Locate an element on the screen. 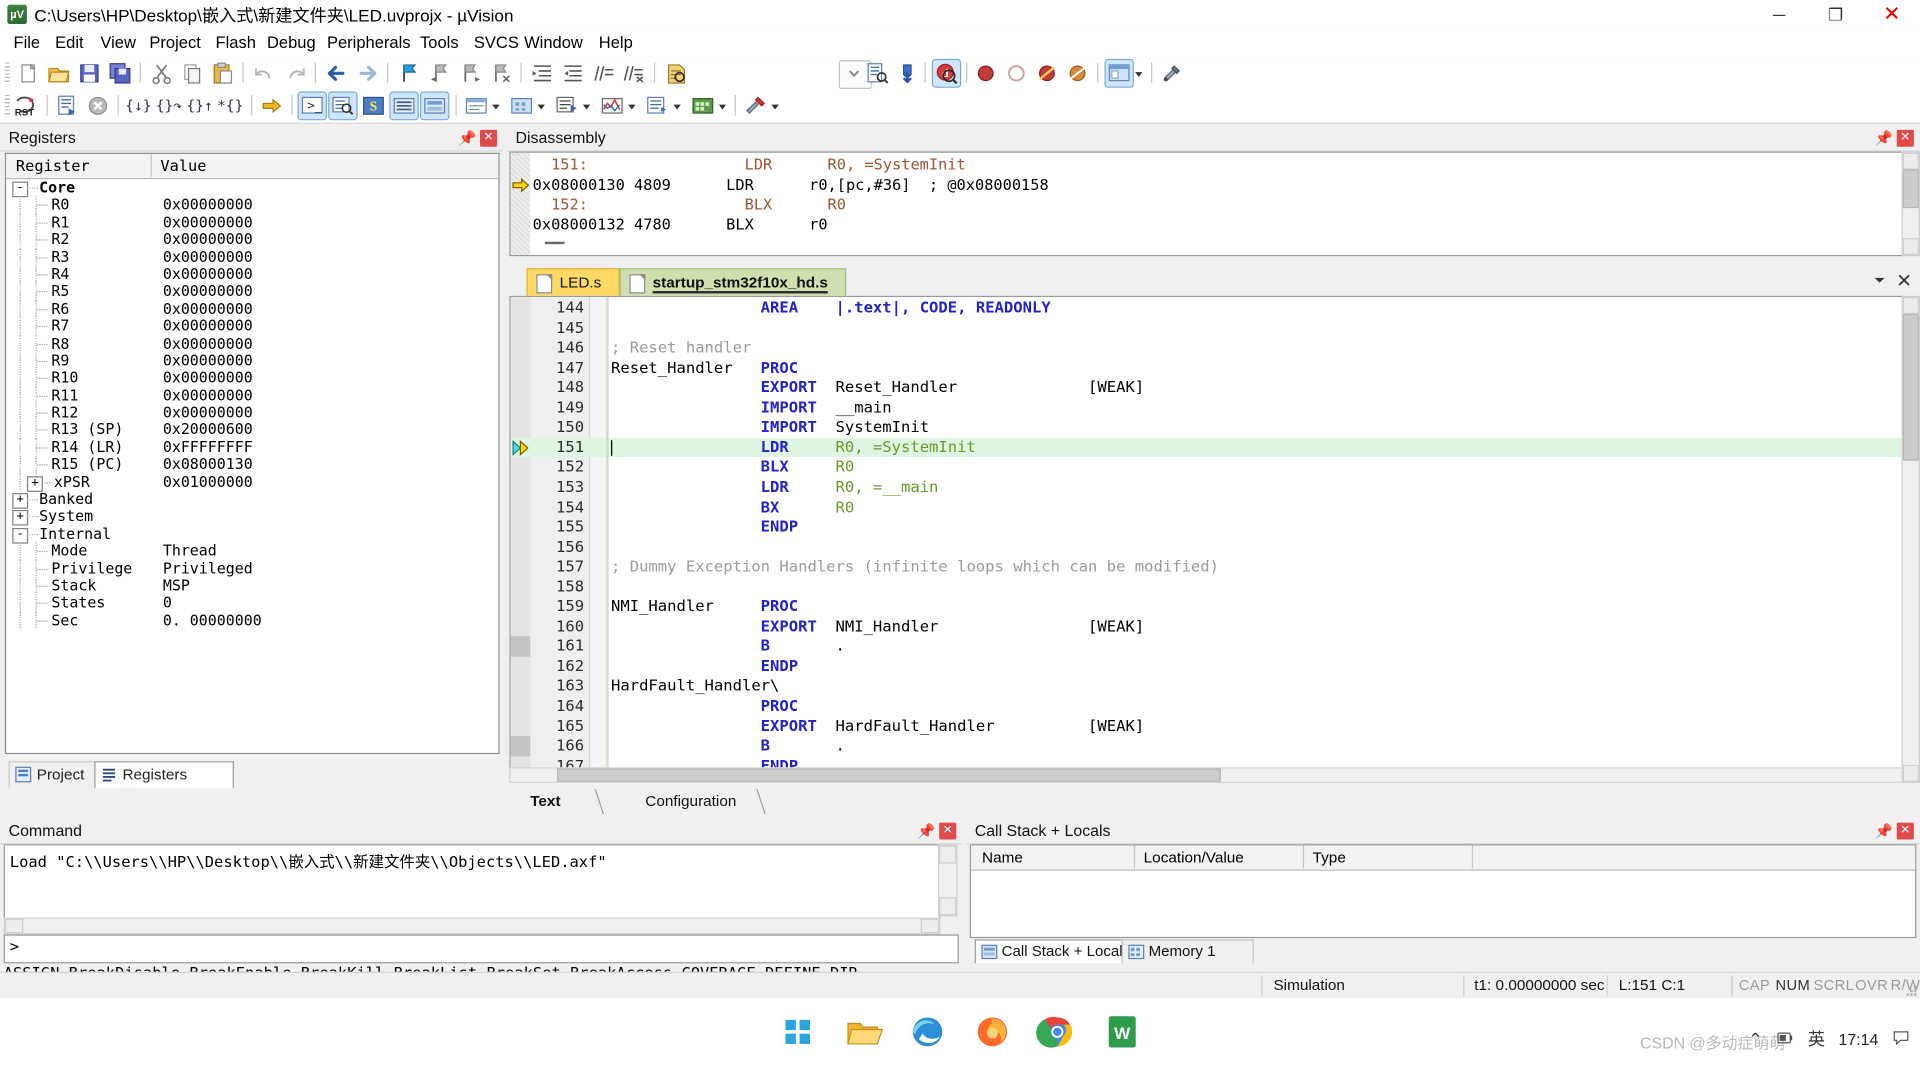  callstack-table: Name Location/Value Type is located at coordinates (1443, 891).